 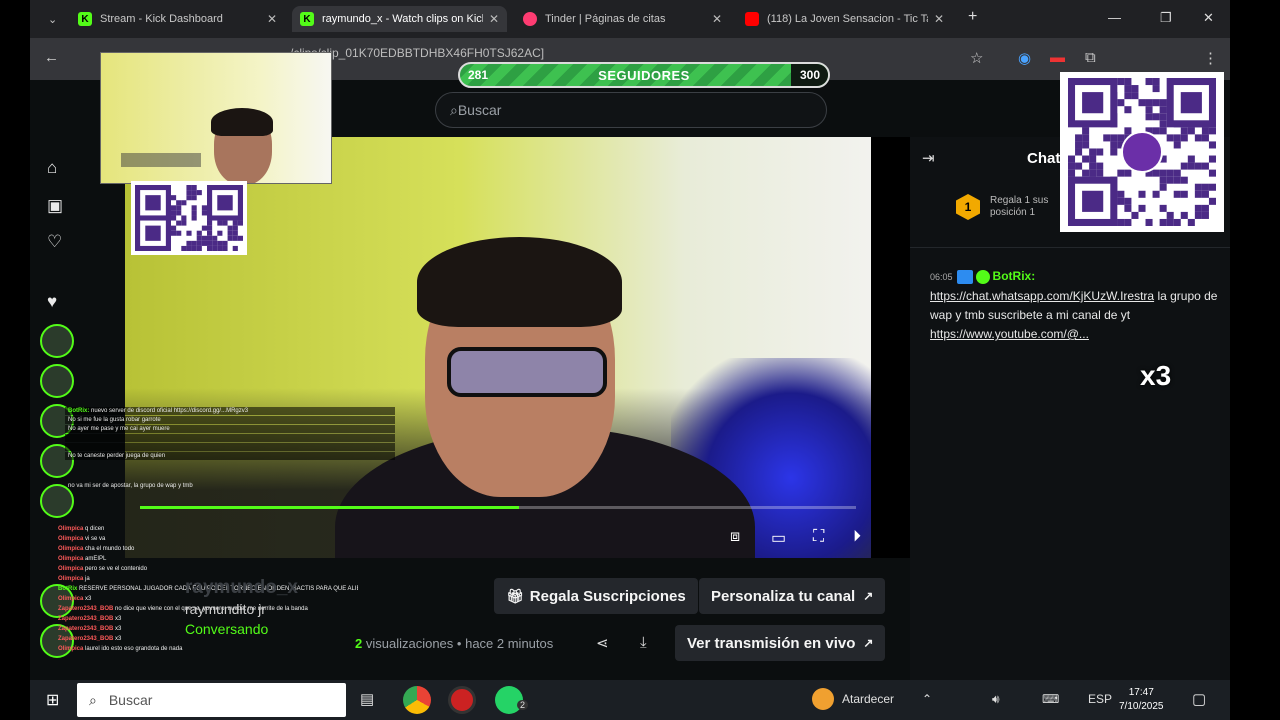 I want to click on search-input: ⌕ Buscar, so click(x=631, y=110).